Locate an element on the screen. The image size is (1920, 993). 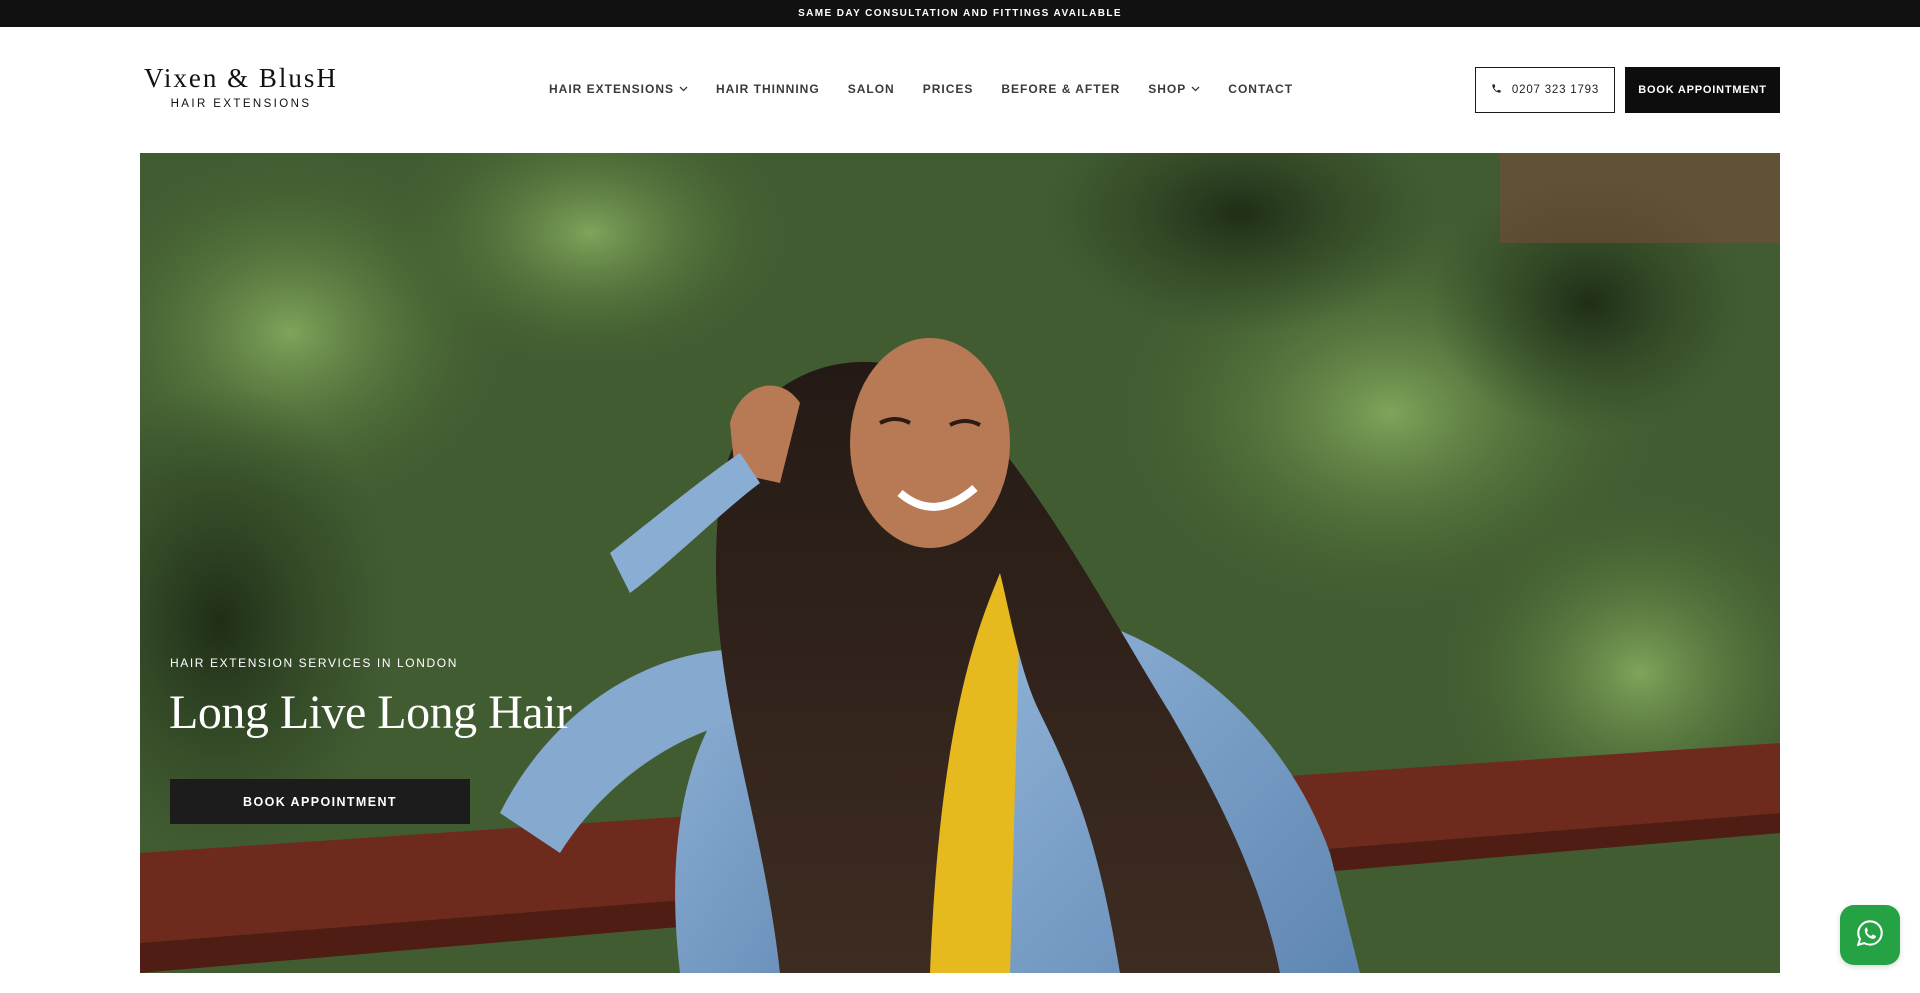
nav-item-contact: CONTACT is located at coordinates (1260, 89).